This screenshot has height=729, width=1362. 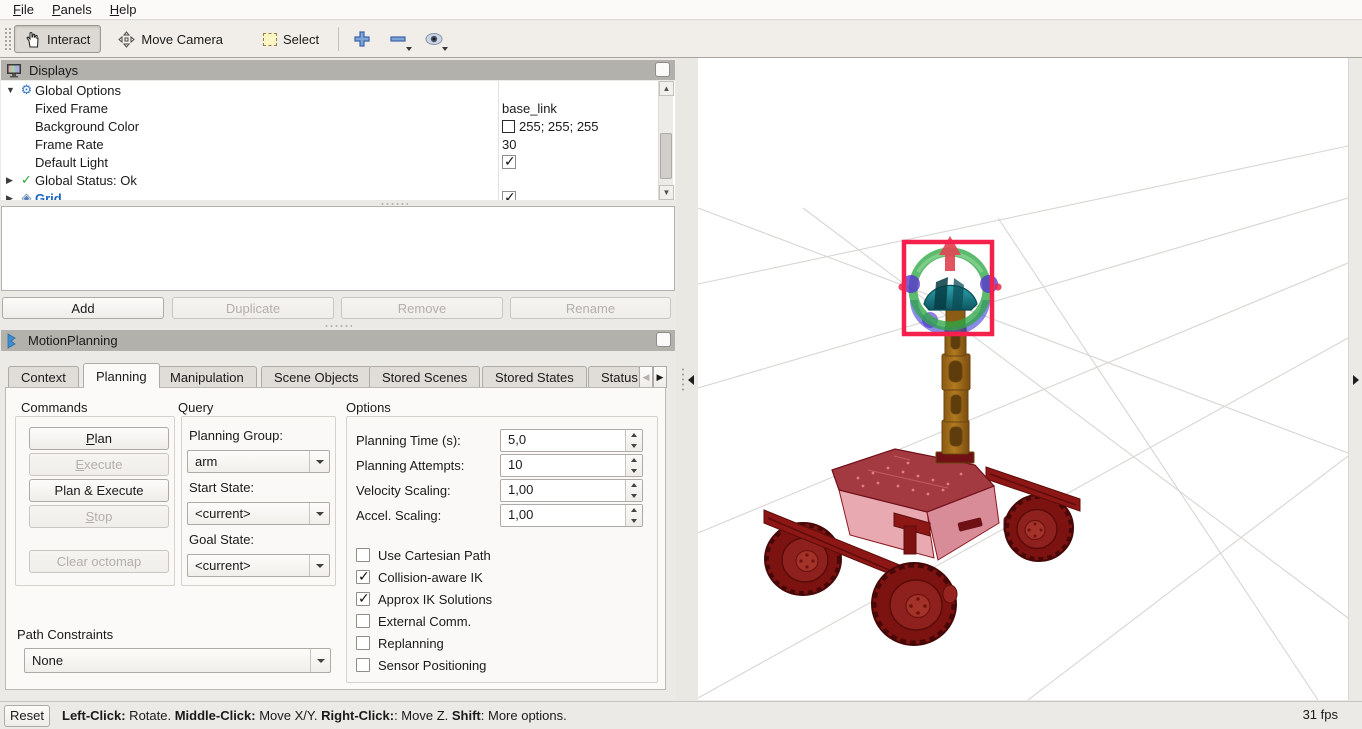 I want to click on goal-state-combobox: <current>, so click(x=258, y=565).